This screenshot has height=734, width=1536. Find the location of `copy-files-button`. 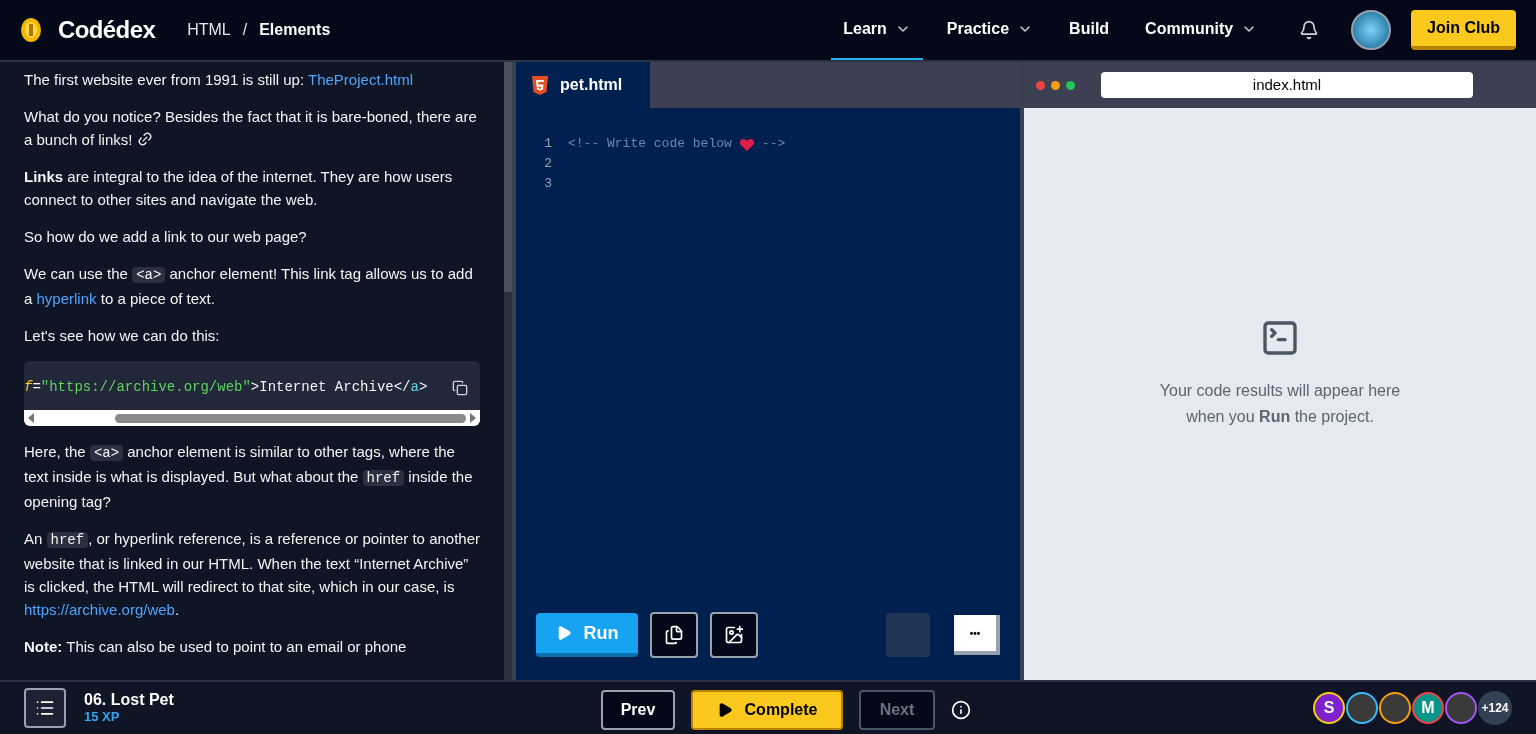

copy-files-button is located at coordinates (674, 635).